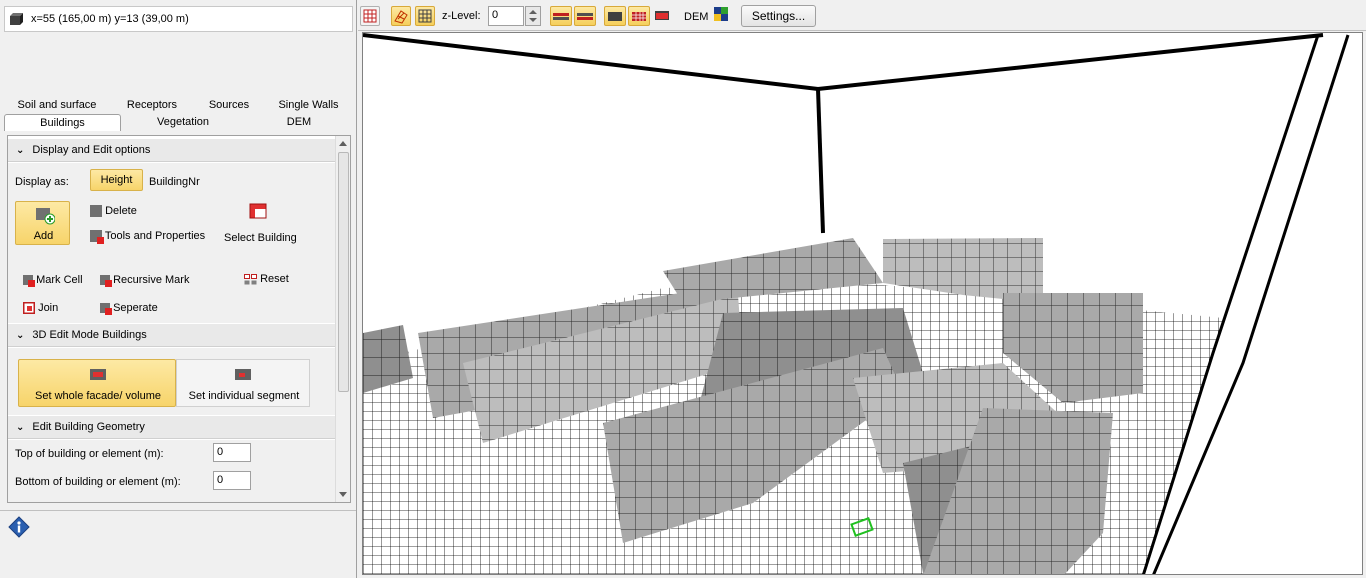 This screenshot has width=1366, height=578. Describe the element at coordinates (343, 272) in the screenshot. I see `scroll-thumb` at that location.